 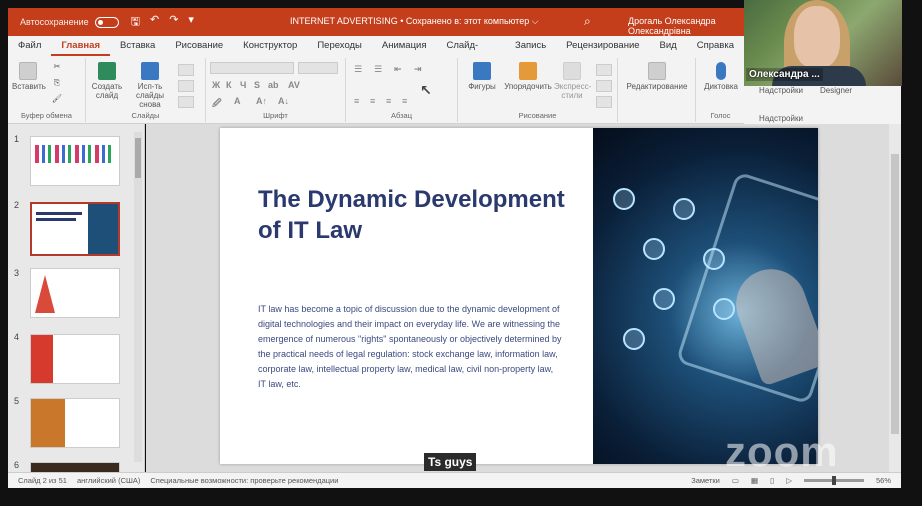 What do you see at coordinates (173, 22) in the screenshot?
I see `redo-icon: ↷` at bounding box center [173, 22].